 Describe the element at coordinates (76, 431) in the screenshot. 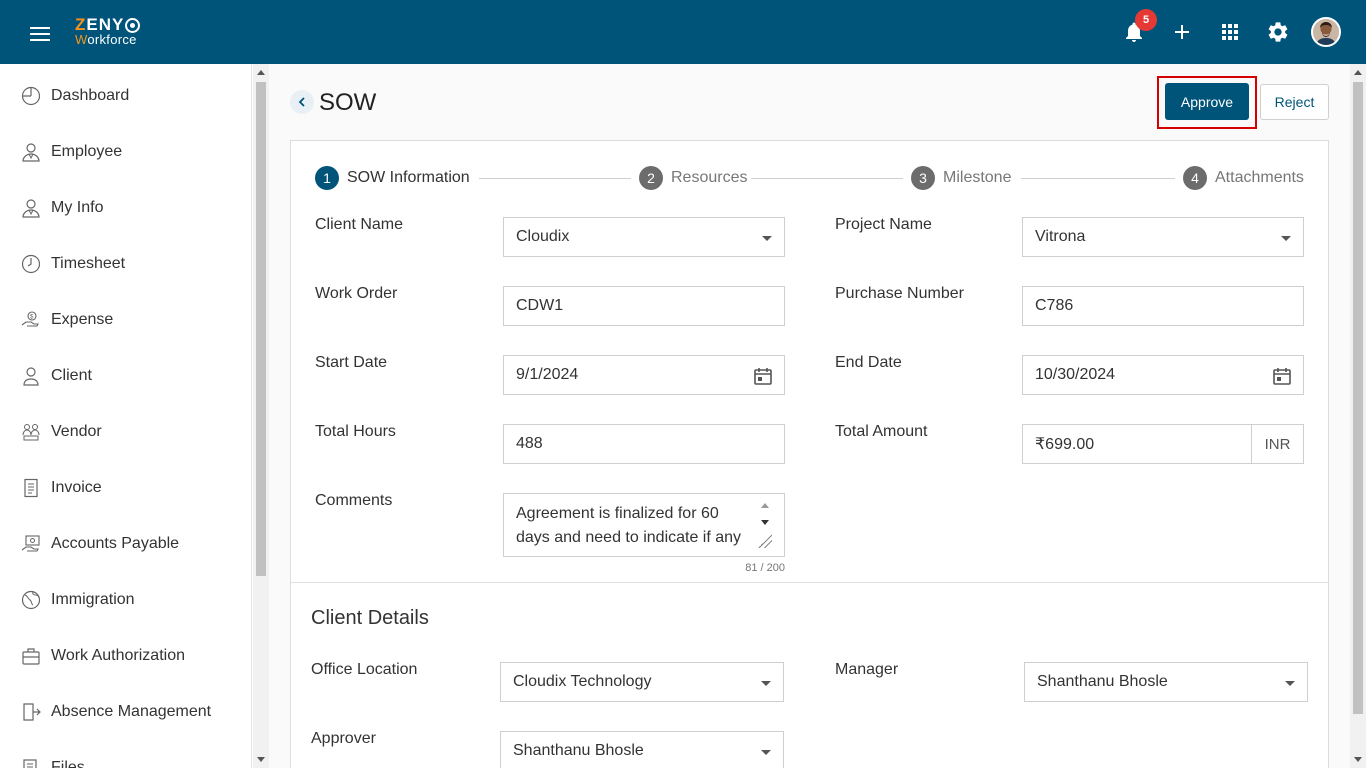

I see `sidebar-item-label: Vendor` at that location.